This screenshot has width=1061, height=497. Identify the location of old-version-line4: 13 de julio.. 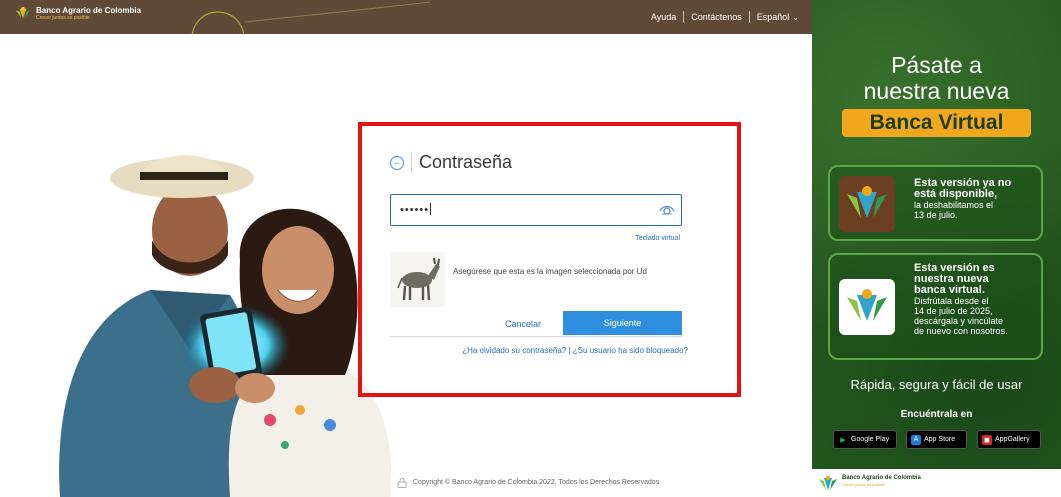
(936, 215).